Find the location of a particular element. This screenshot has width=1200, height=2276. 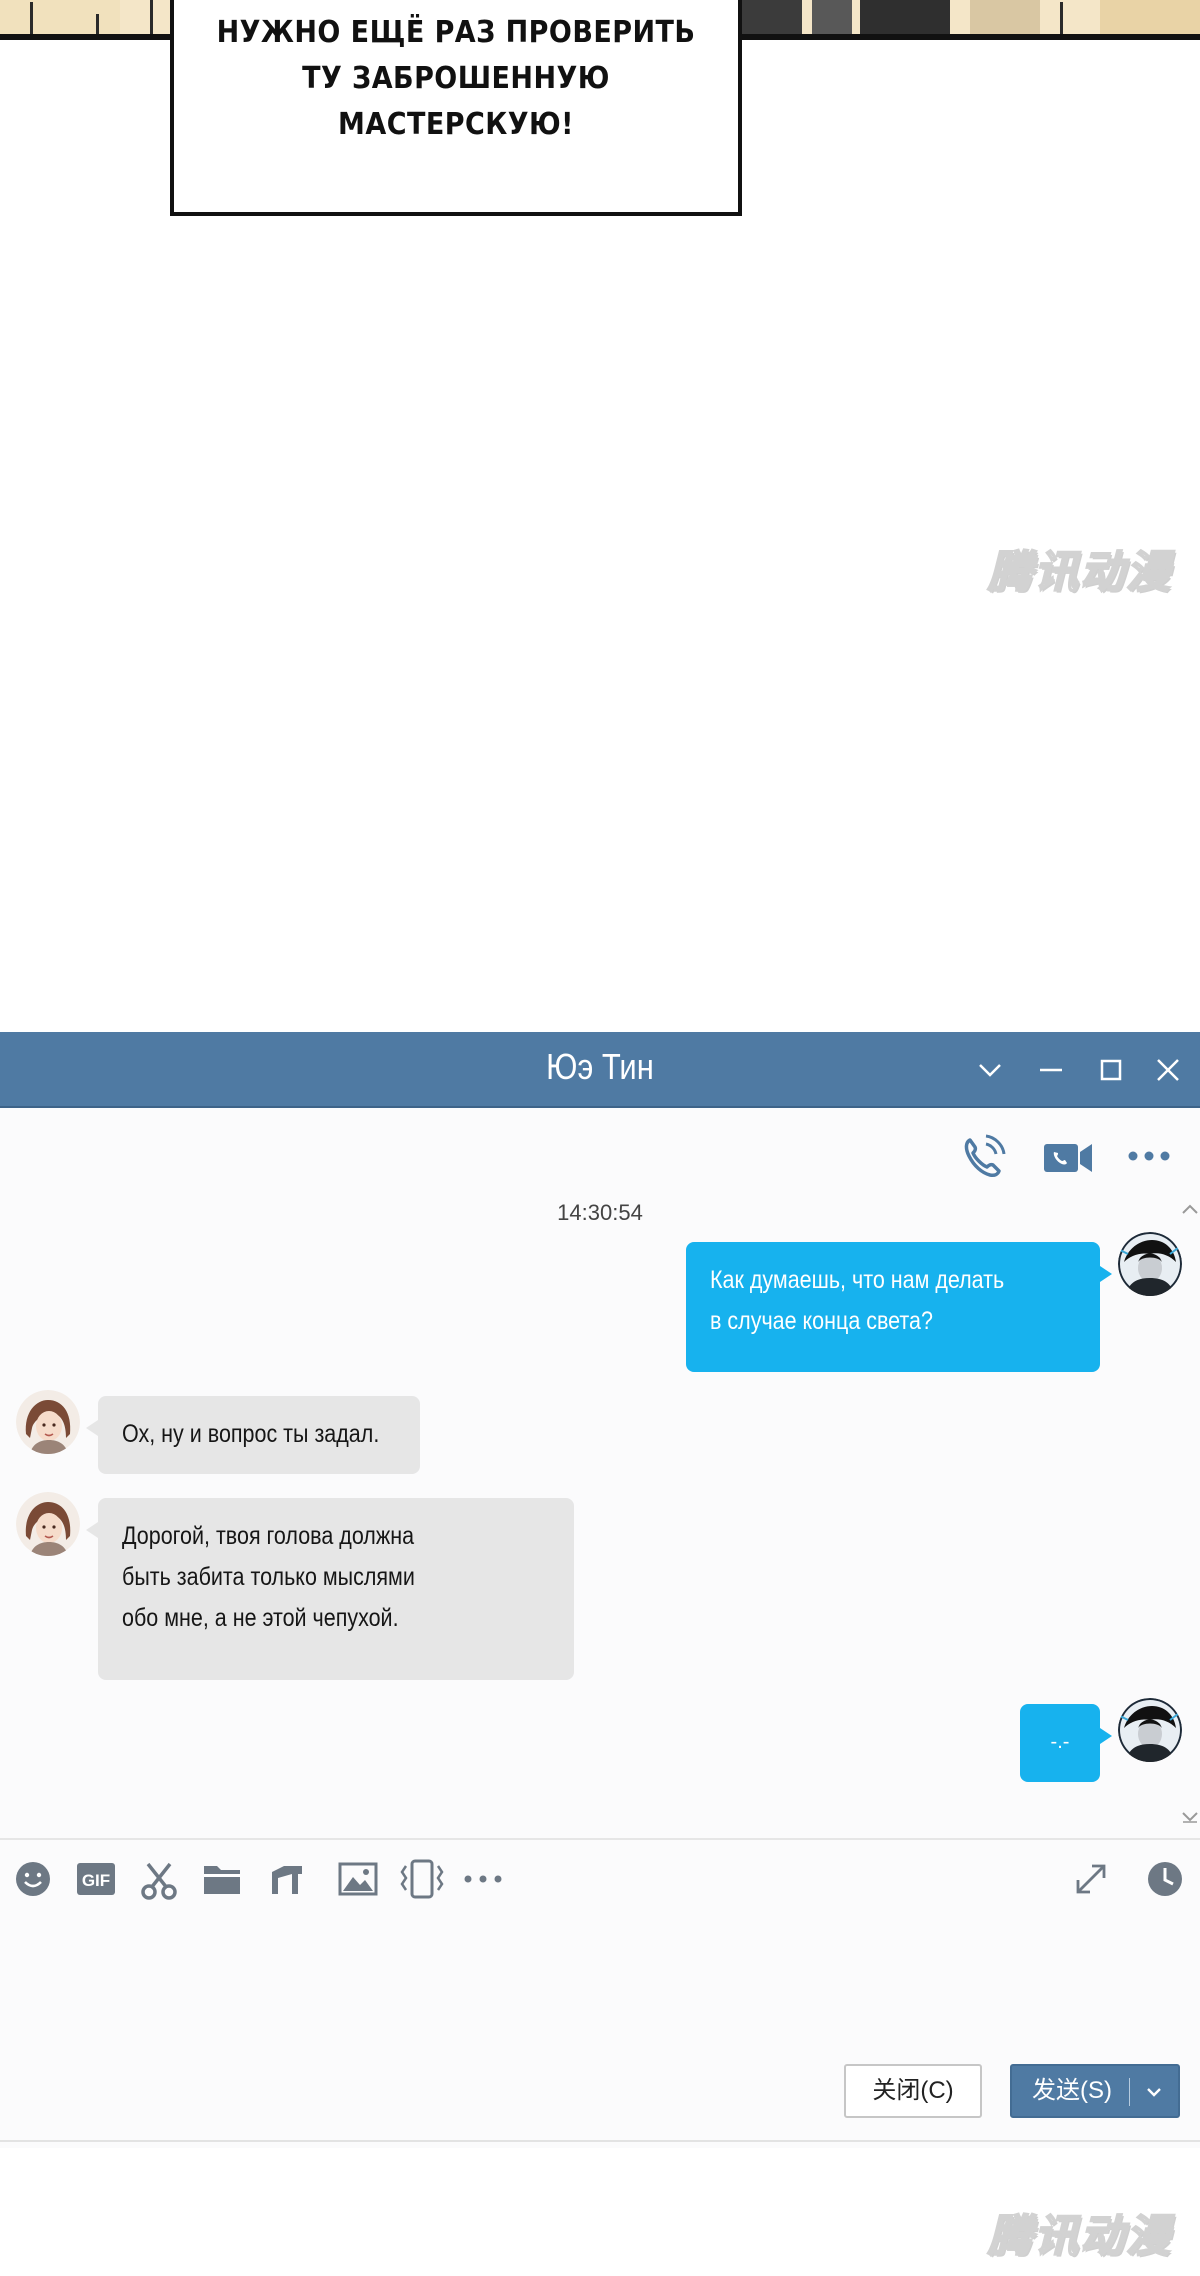

folder-icon is located at coordinates (222, 1879).